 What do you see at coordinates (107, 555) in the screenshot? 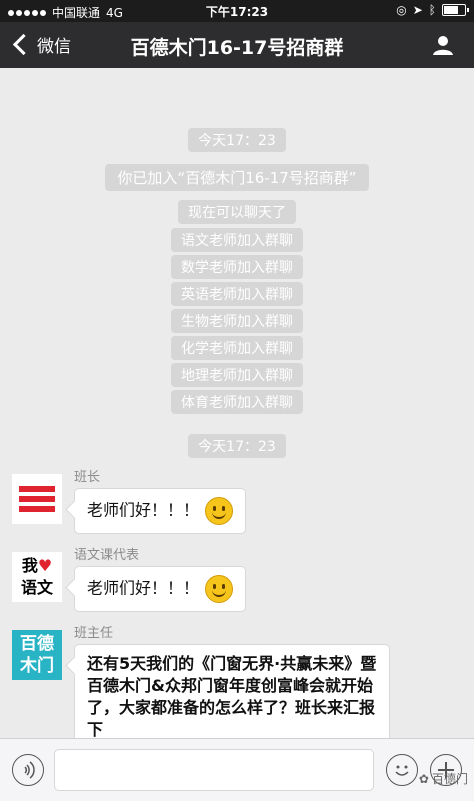
I see `sender-name: 语文课代表` at bounding box center [107, 555].